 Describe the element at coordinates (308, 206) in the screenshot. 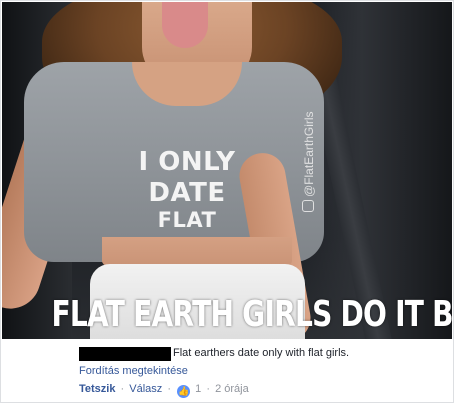

I see `instagram-icon` at that location.